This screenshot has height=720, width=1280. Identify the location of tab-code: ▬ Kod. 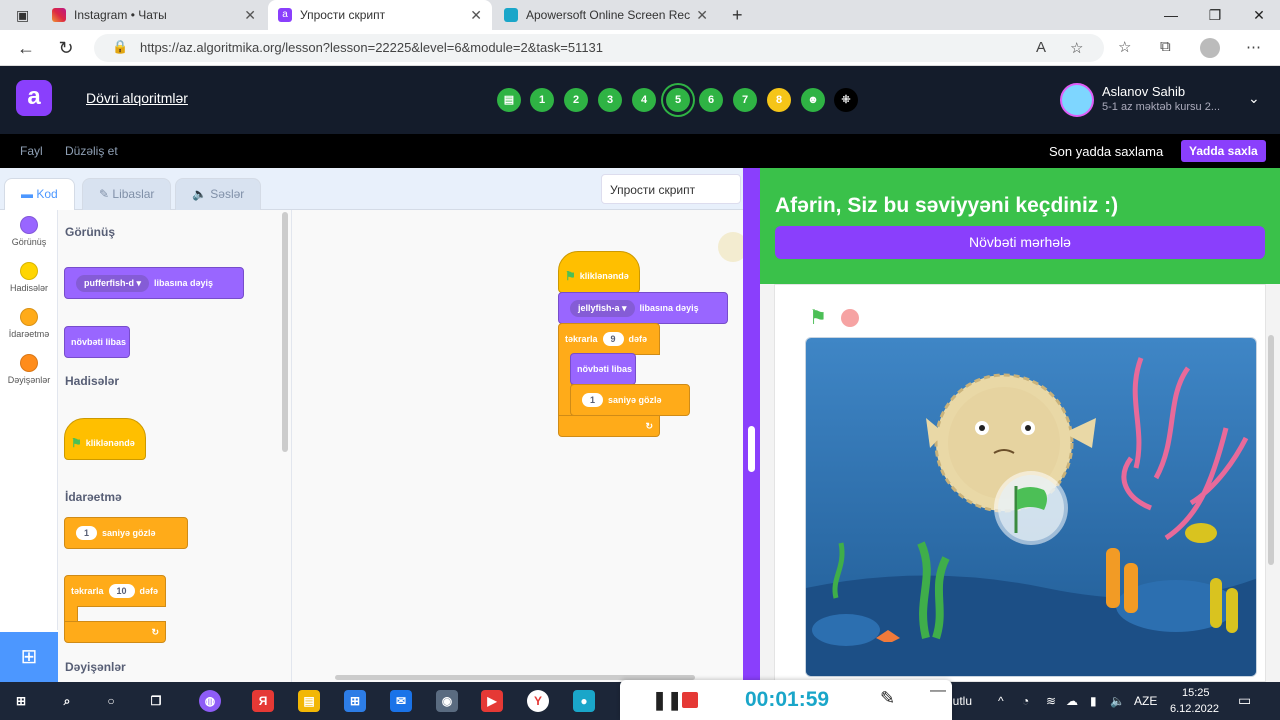
(39, 194).